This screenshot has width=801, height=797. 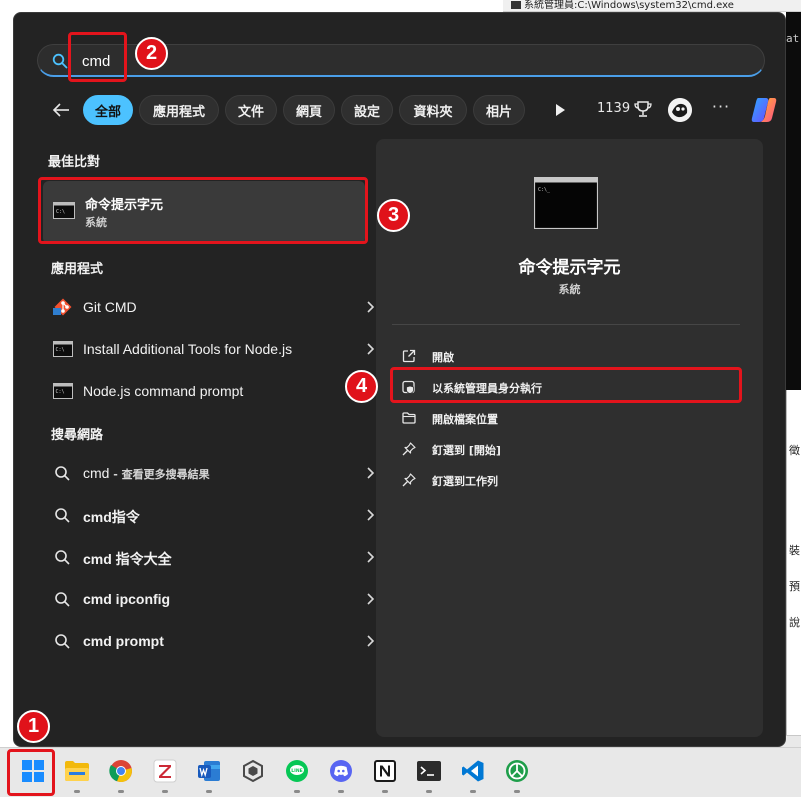 I want to click on action-label: 釘選到工作列, so click(x=465, y=481).